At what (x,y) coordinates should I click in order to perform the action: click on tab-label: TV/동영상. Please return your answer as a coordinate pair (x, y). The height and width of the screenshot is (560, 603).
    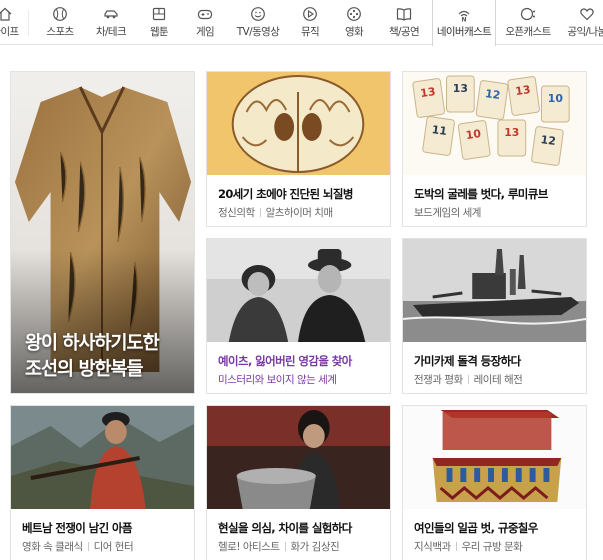
    Looking at the image, I should click on (258, 32).